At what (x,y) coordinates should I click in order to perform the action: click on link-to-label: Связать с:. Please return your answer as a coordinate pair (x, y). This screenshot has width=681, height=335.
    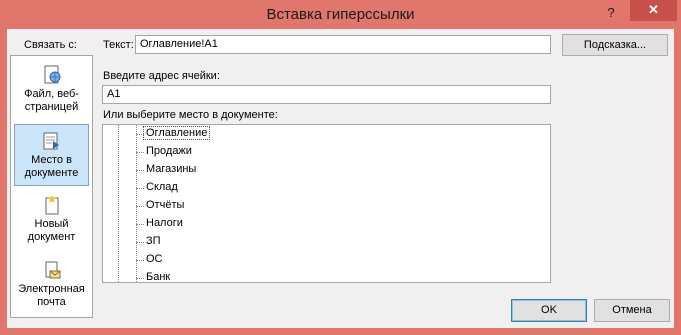
    Looking at the image, I should click on (50, 45).